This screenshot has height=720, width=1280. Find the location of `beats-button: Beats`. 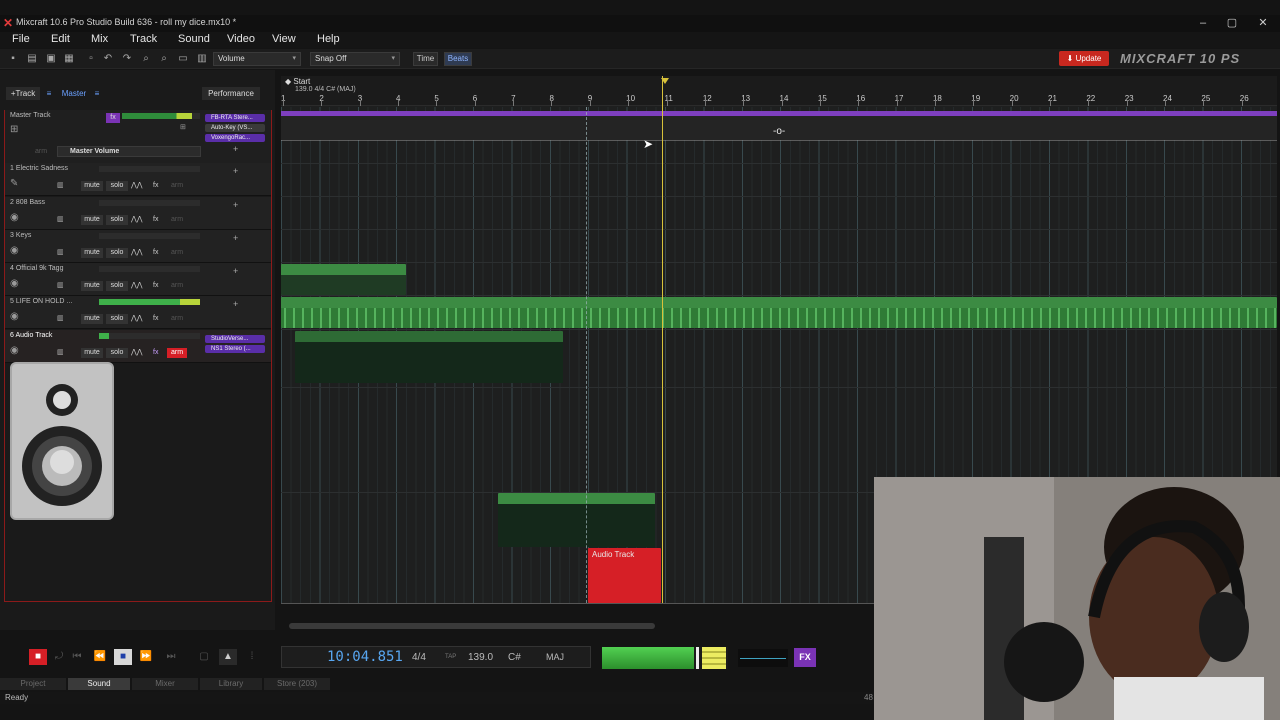

beats-button: Beats is located at coordinates (458, 59).